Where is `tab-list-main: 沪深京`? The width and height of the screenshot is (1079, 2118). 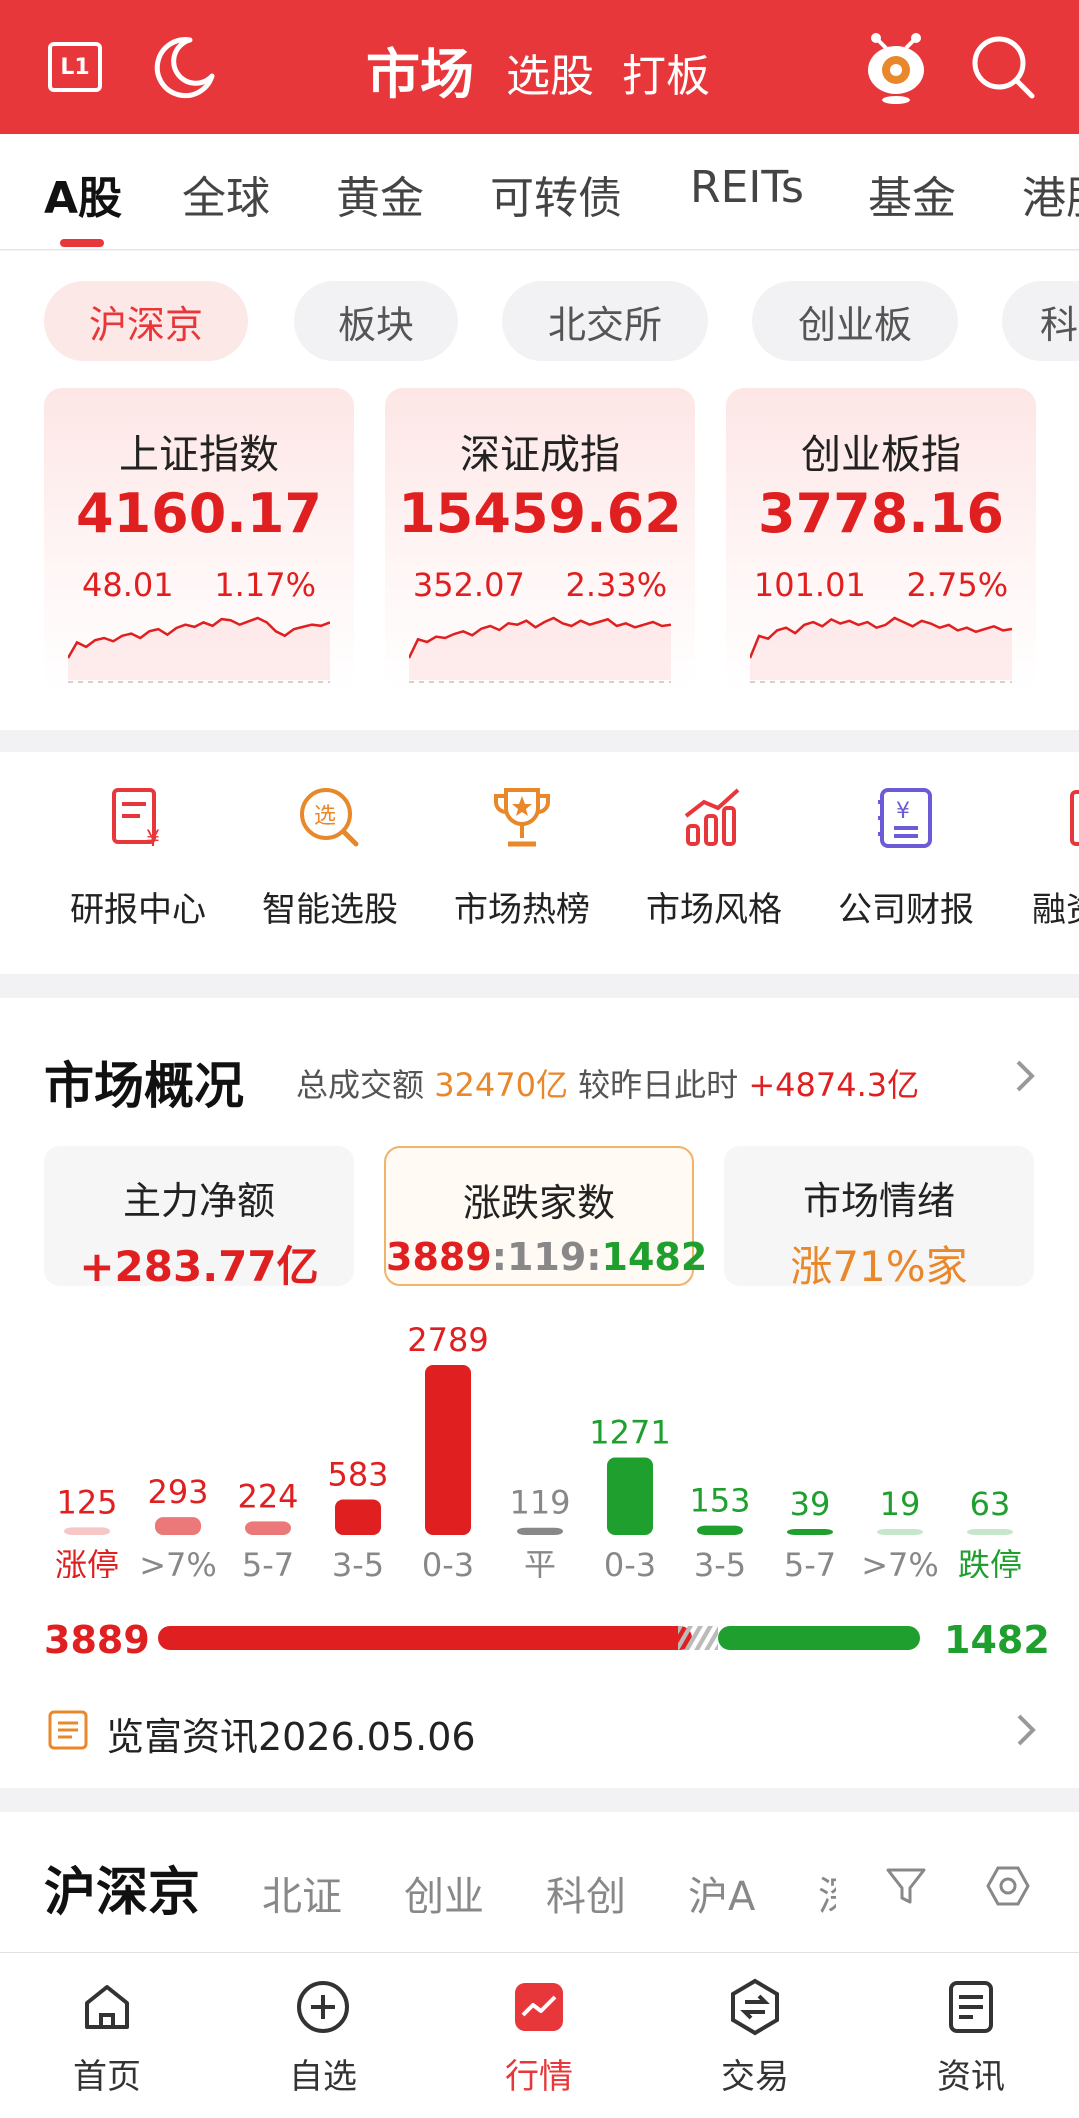
tab-list-main: 沪深京 is located at coordinates (122, 1887).